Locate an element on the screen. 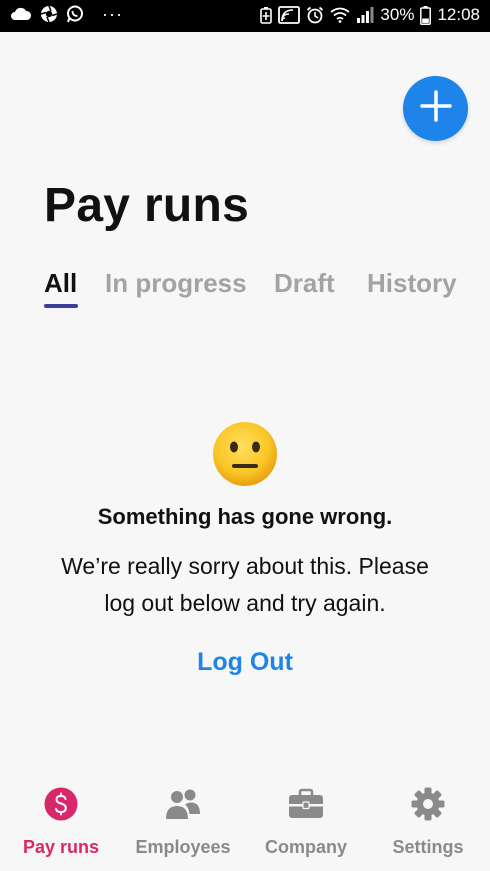  tab-label: In progress is located at coordinates (176, 283).